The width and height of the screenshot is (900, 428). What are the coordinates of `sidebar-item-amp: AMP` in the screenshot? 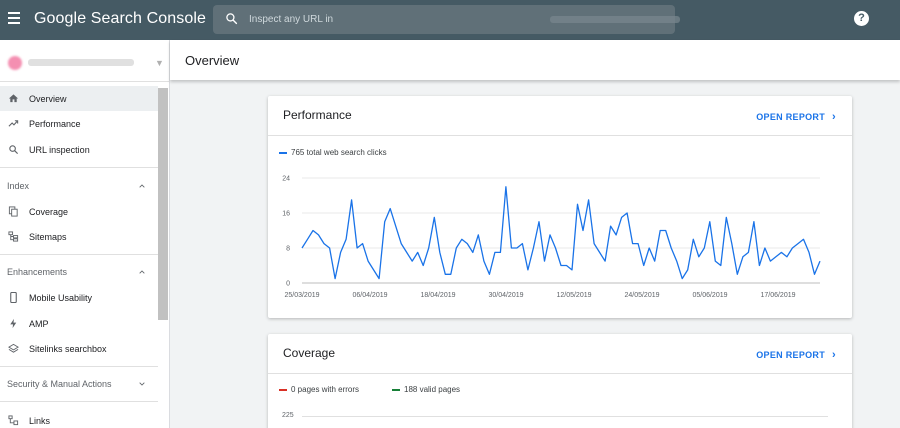 It's located at (79, 323).